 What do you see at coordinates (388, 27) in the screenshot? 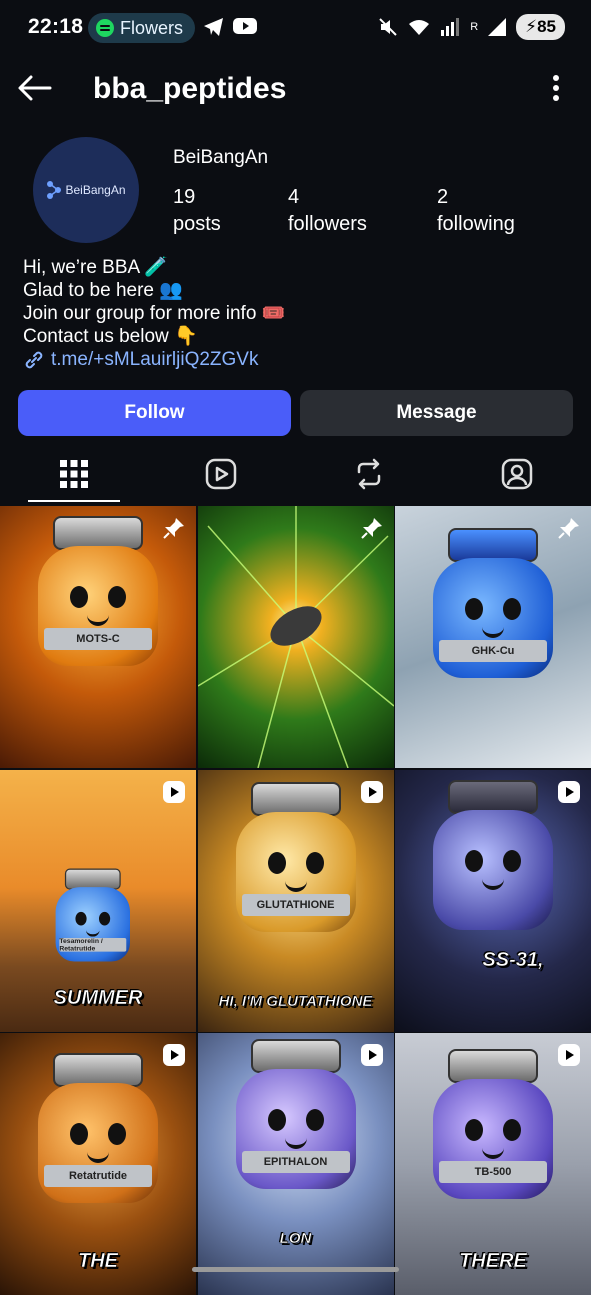
I see `mute-icon` at bounding box center [388, 27].